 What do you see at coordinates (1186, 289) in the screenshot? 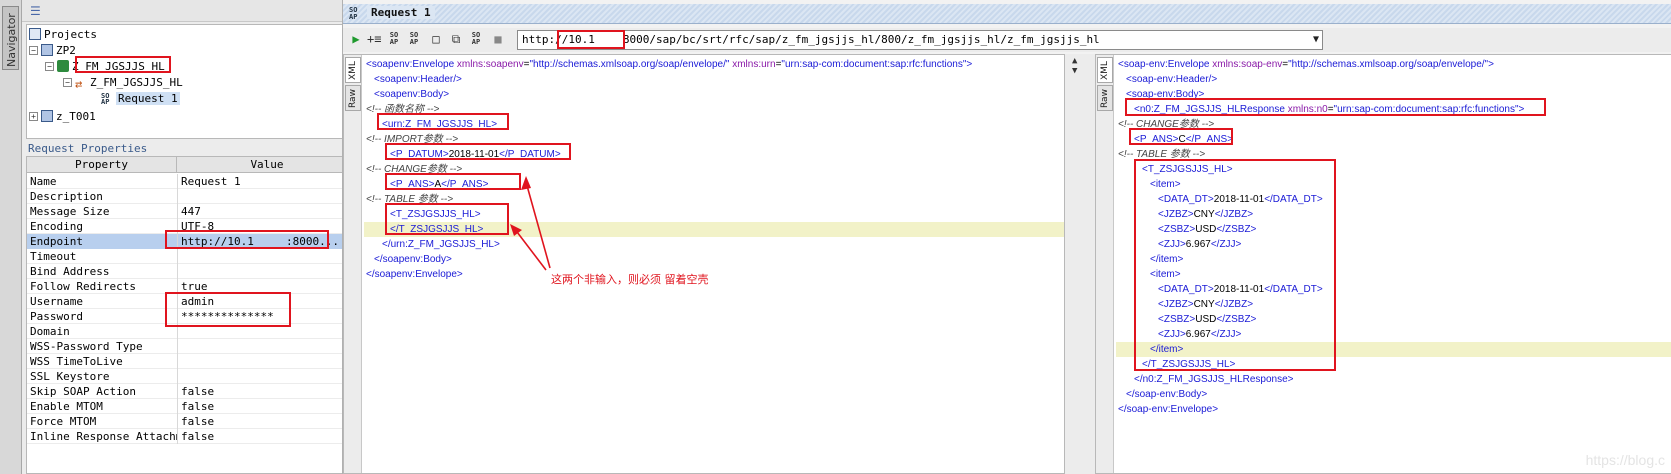
I see `xml-token: <DATA_DT>` at bounding box center [1186, 289].